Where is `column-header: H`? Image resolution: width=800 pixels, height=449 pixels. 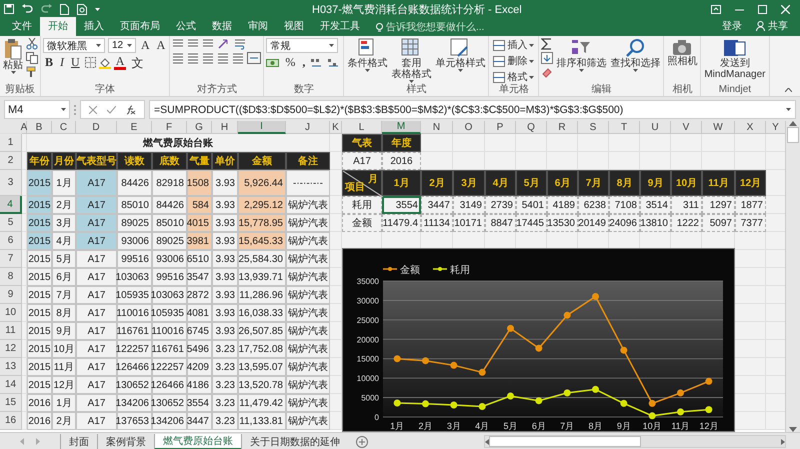
column-header: H is located at coordinates (225, 127).